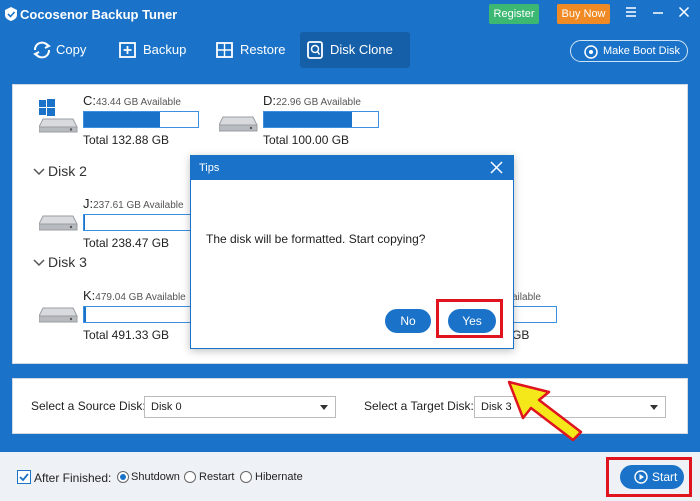 This screenshot has width=700, height=501. What do you see at coordinates (361, 49) in the screenshot?
I see `disk-clone-tab-label: Disk Clone` at bounding box center [361, 49].